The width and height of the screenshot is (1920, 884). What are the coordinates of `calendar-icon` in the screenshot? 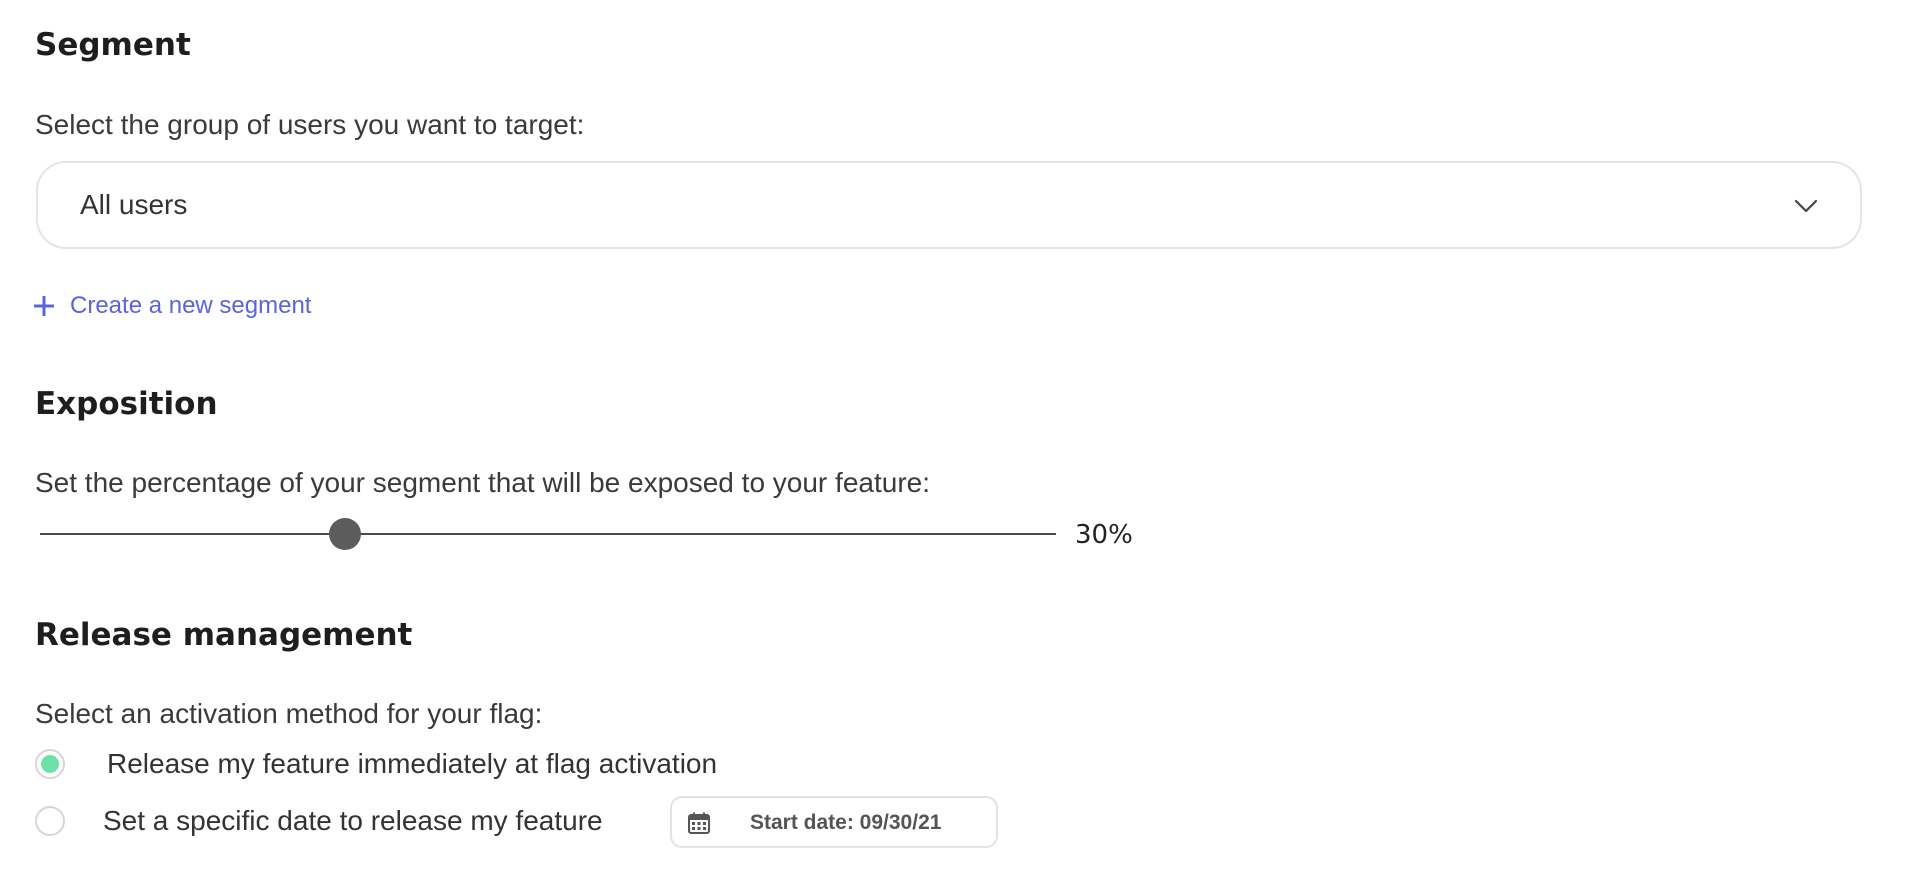 It's located at (699, 823).